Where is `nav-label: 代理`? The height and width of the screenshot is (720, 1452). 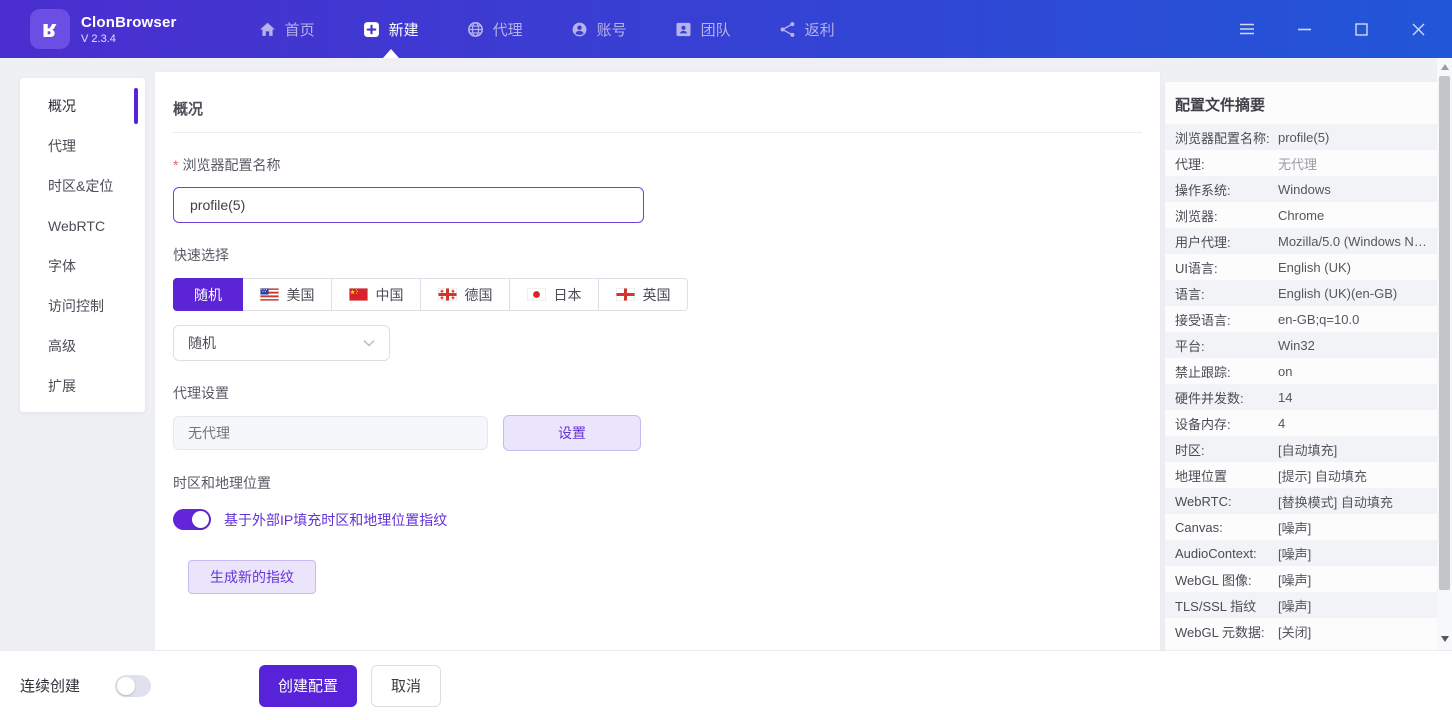
nav-label: 代理 is located at coordinates (507, 30).